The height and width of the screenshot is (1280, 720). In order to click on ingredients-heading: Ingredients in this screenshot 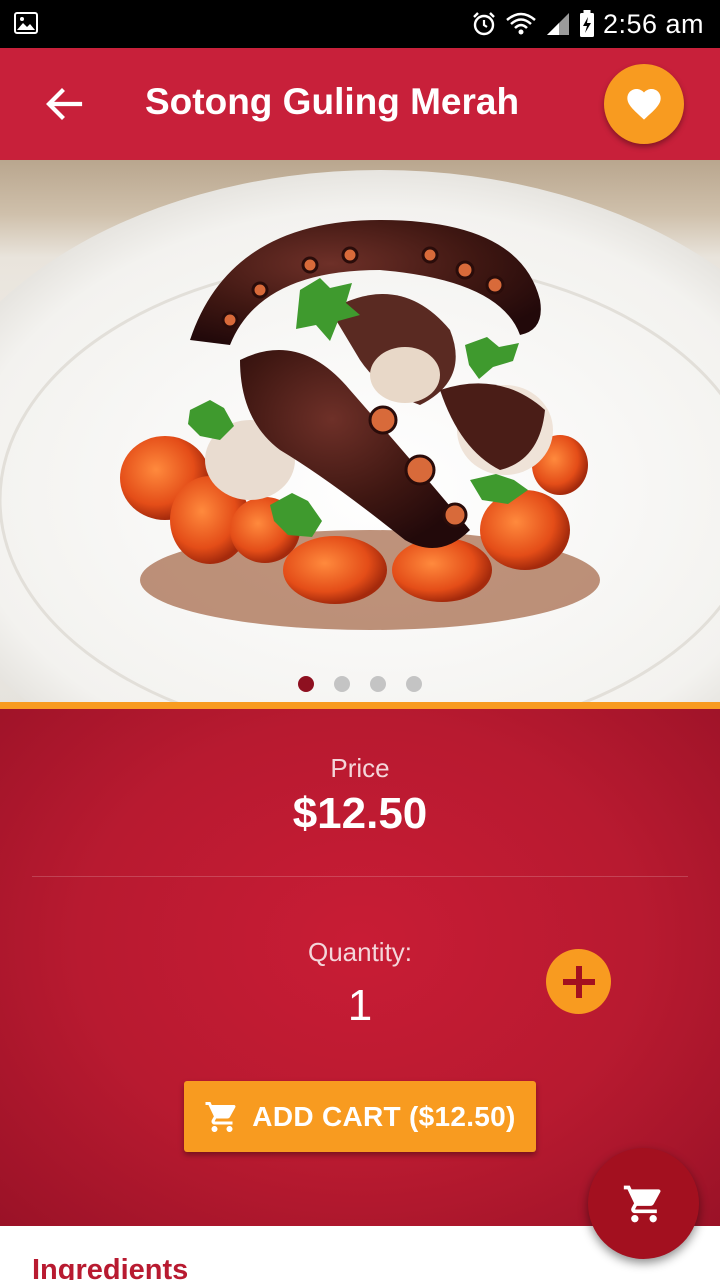, I will do `click(110, 1267)`.